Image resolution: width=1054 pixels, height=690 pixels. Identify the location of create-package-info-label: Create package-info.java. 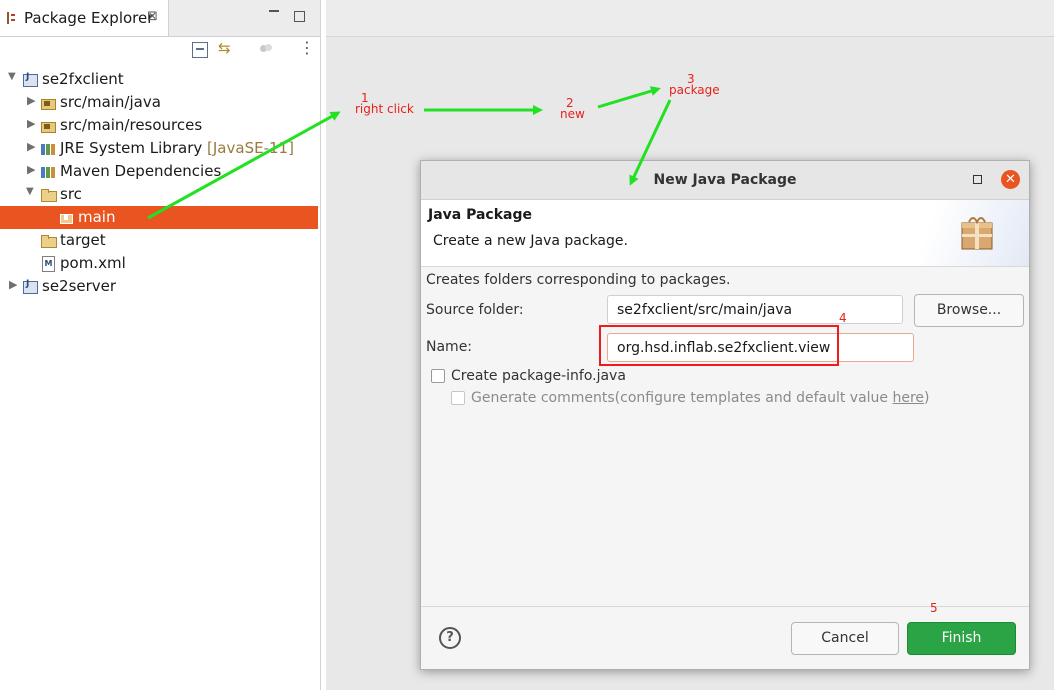
(538, 376).